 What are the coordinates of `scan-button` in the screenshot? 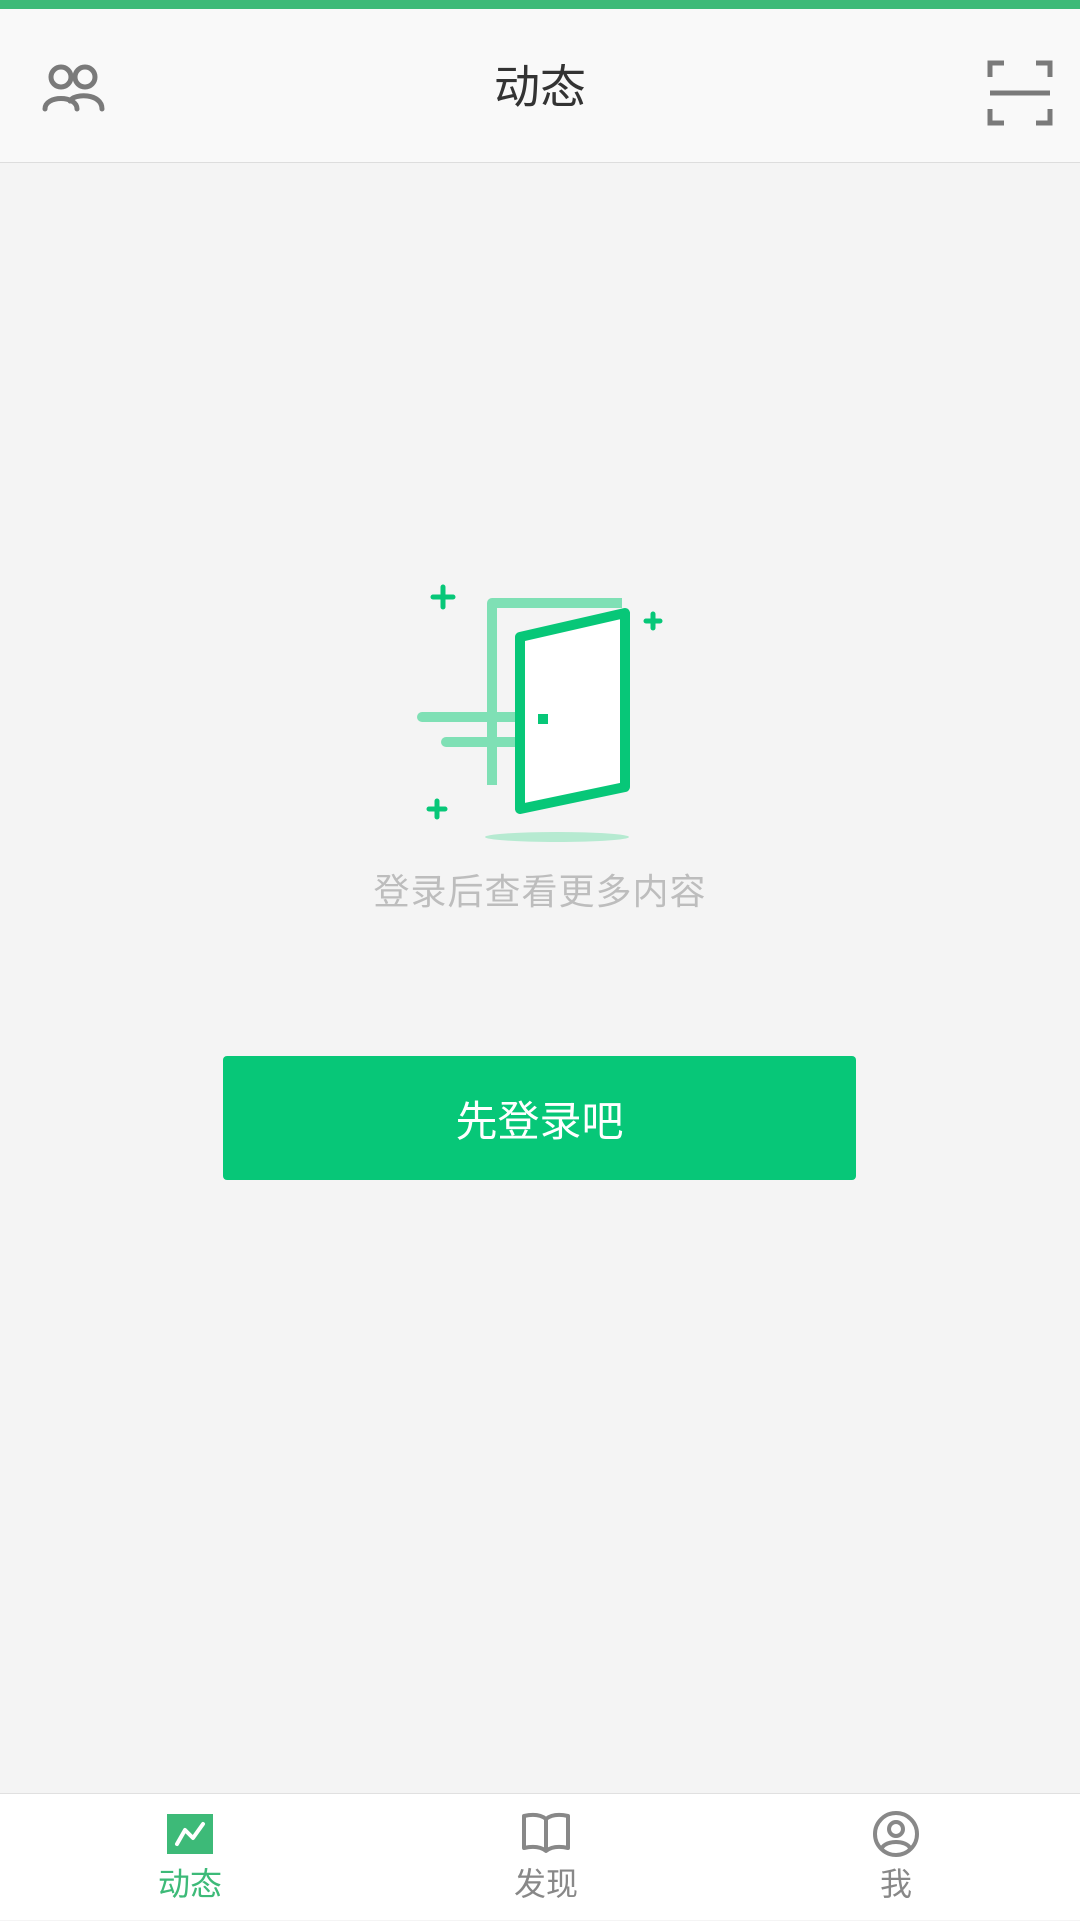 It's located at (1020, 93).